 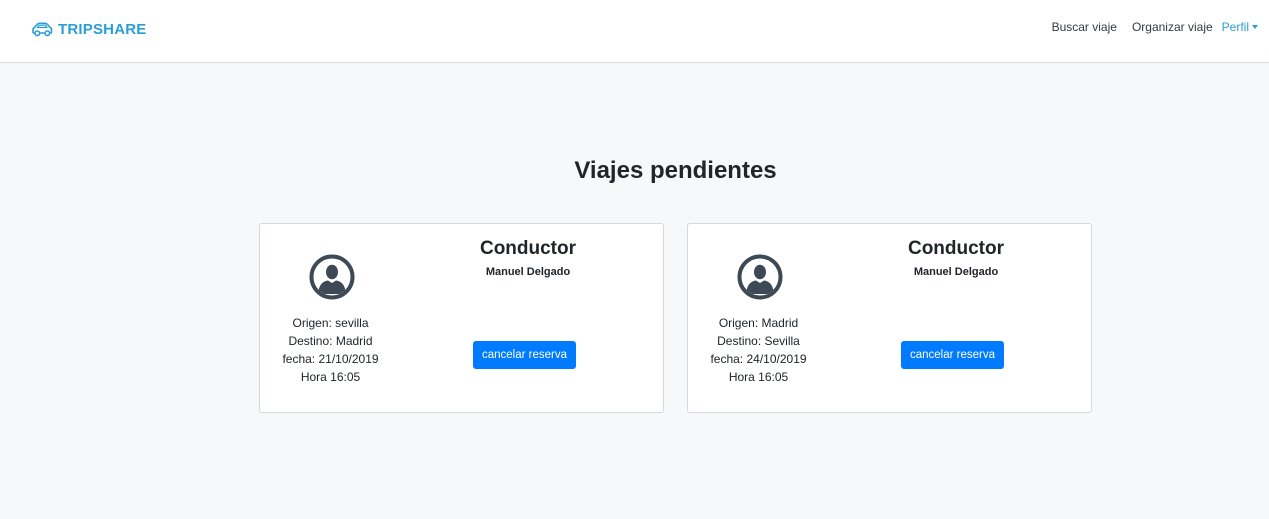 What do you see at coordinates (1255, 27) in the screenshot?
I see `chevron-down-icon` at bounding box center [1255, 27].